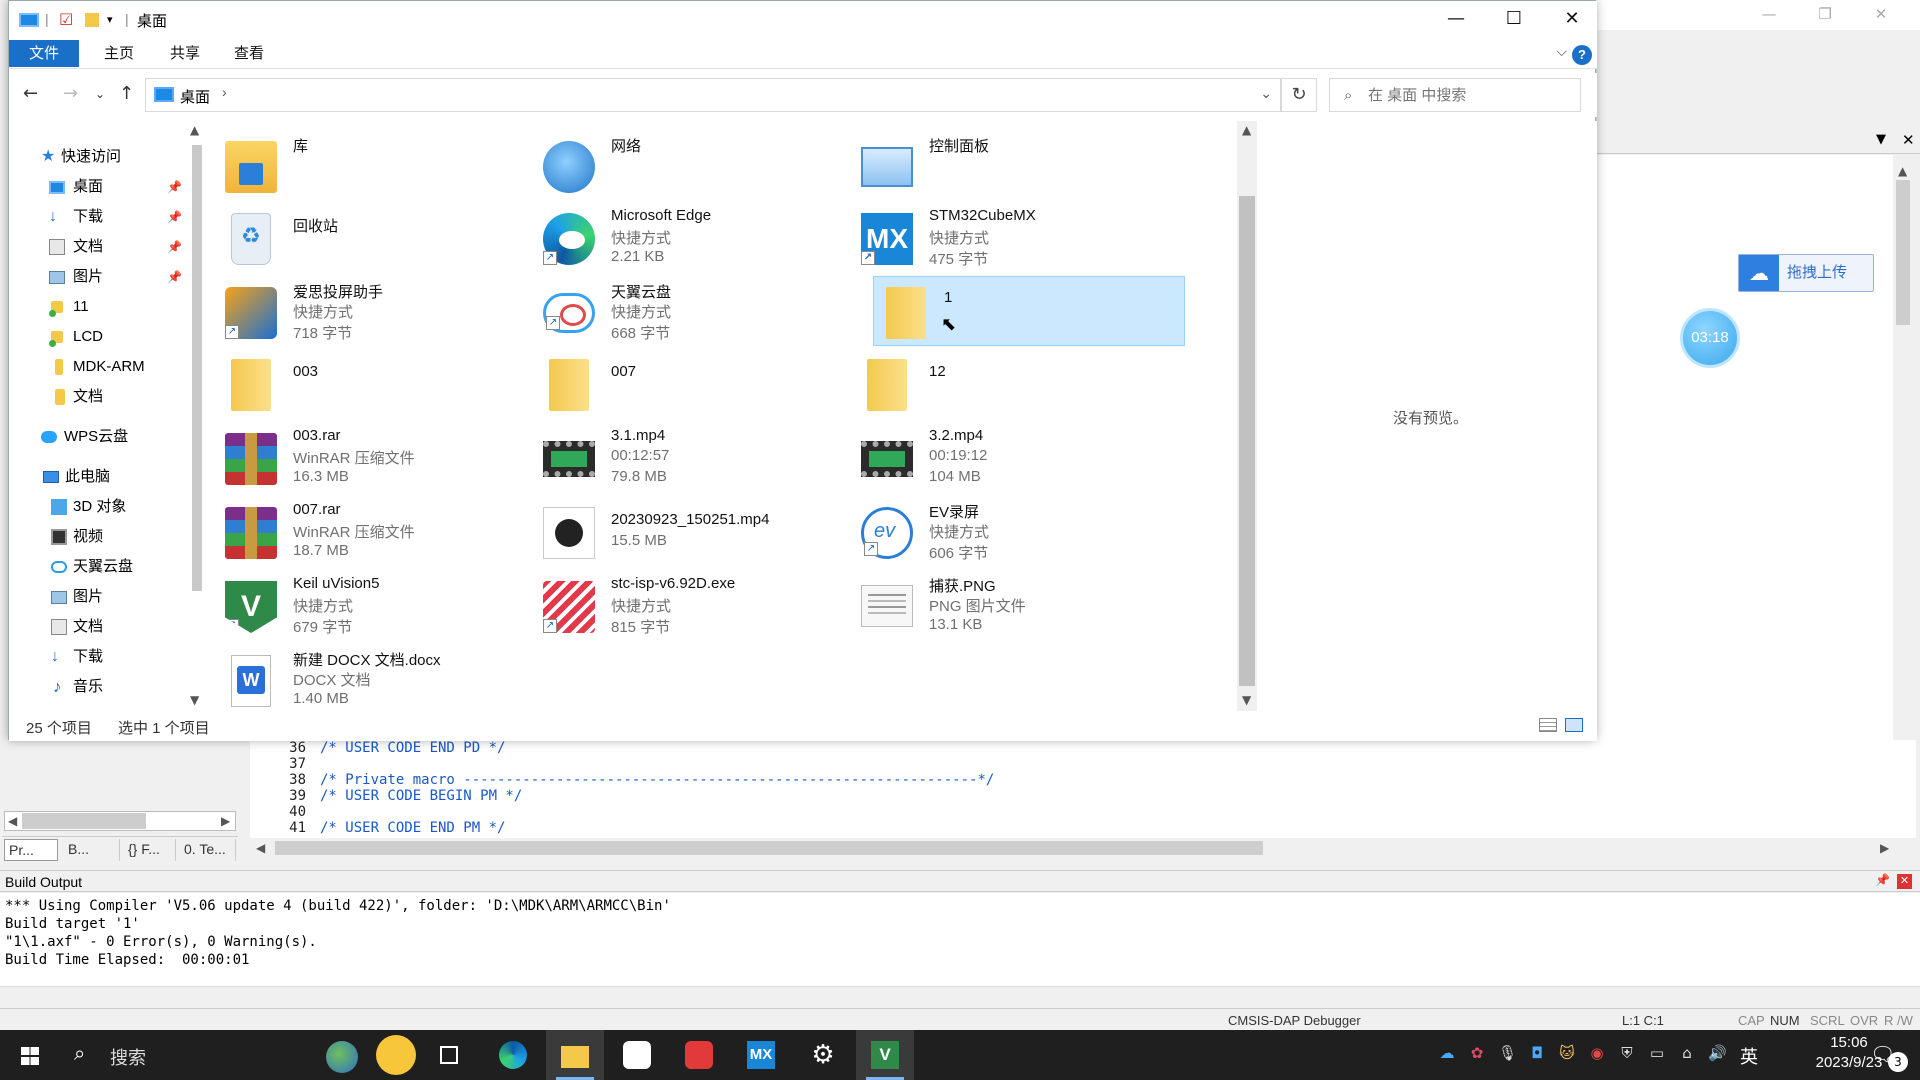 This screenshot has height=1080, width=1920. I want to click on volume-icon: 🔊, so click(1717, 1053).